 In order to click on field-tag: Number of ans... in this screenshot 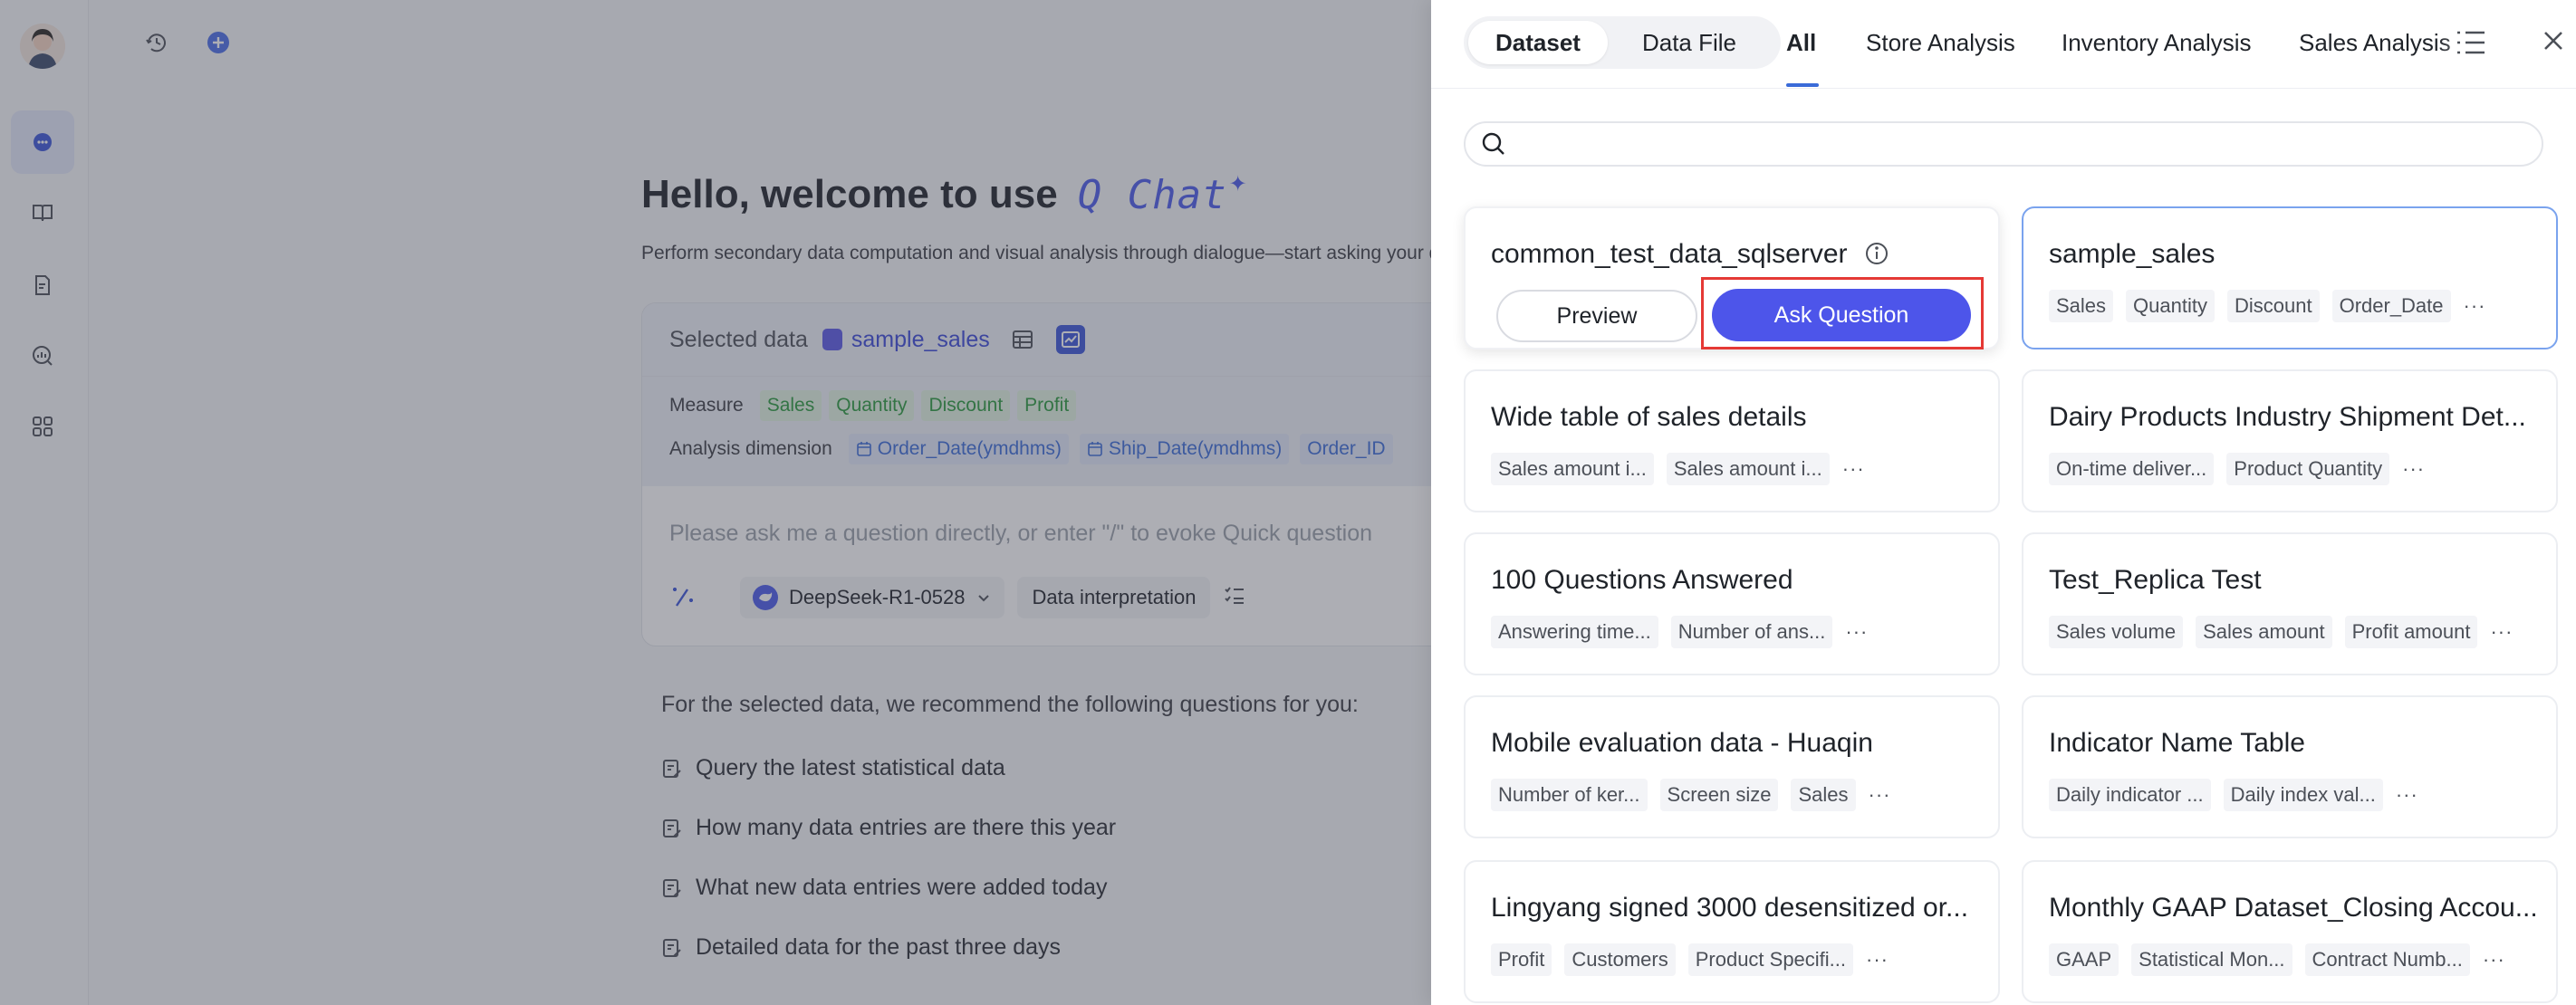, I will do `click(1751, 632)`.